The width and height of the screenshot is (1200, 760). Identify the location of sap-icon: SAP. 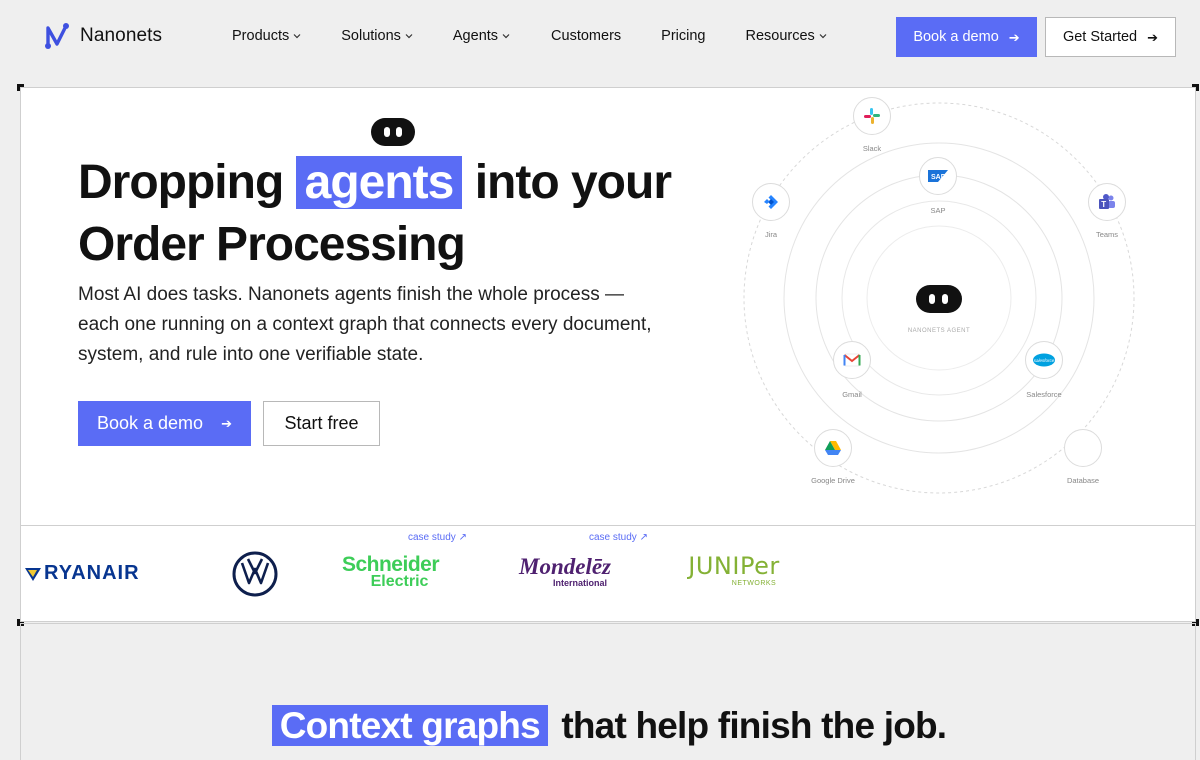
(938, 176).